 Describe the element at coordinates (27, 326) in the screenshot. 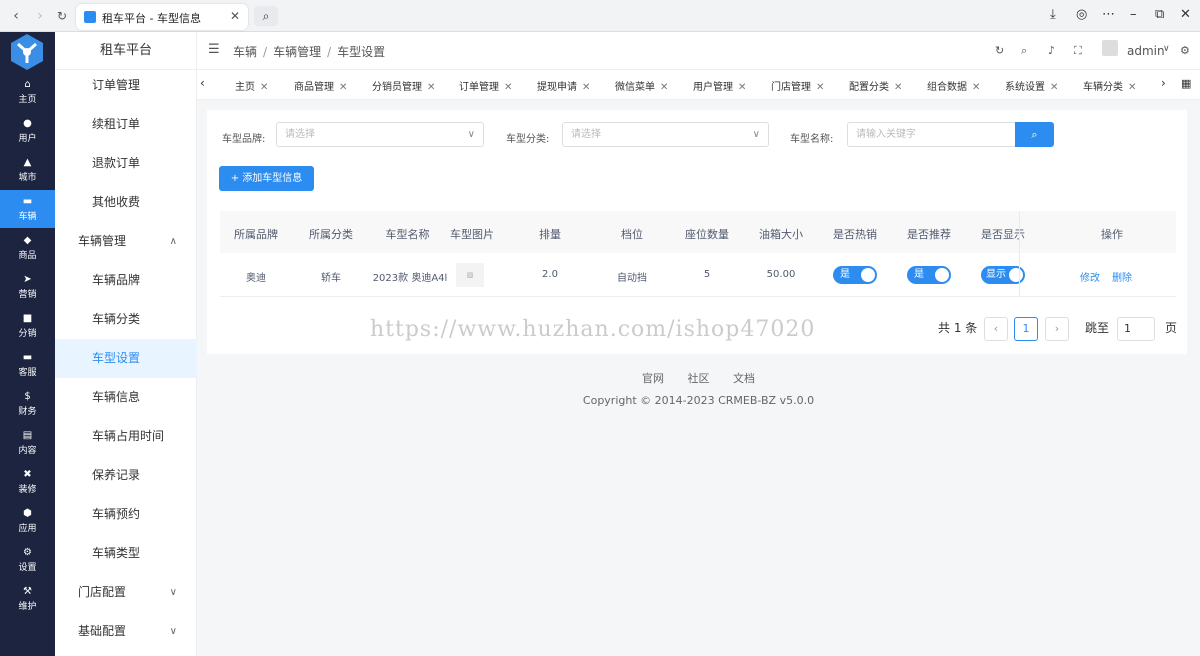

I see `sidebar-nav-item: ■ 分销` at that location.